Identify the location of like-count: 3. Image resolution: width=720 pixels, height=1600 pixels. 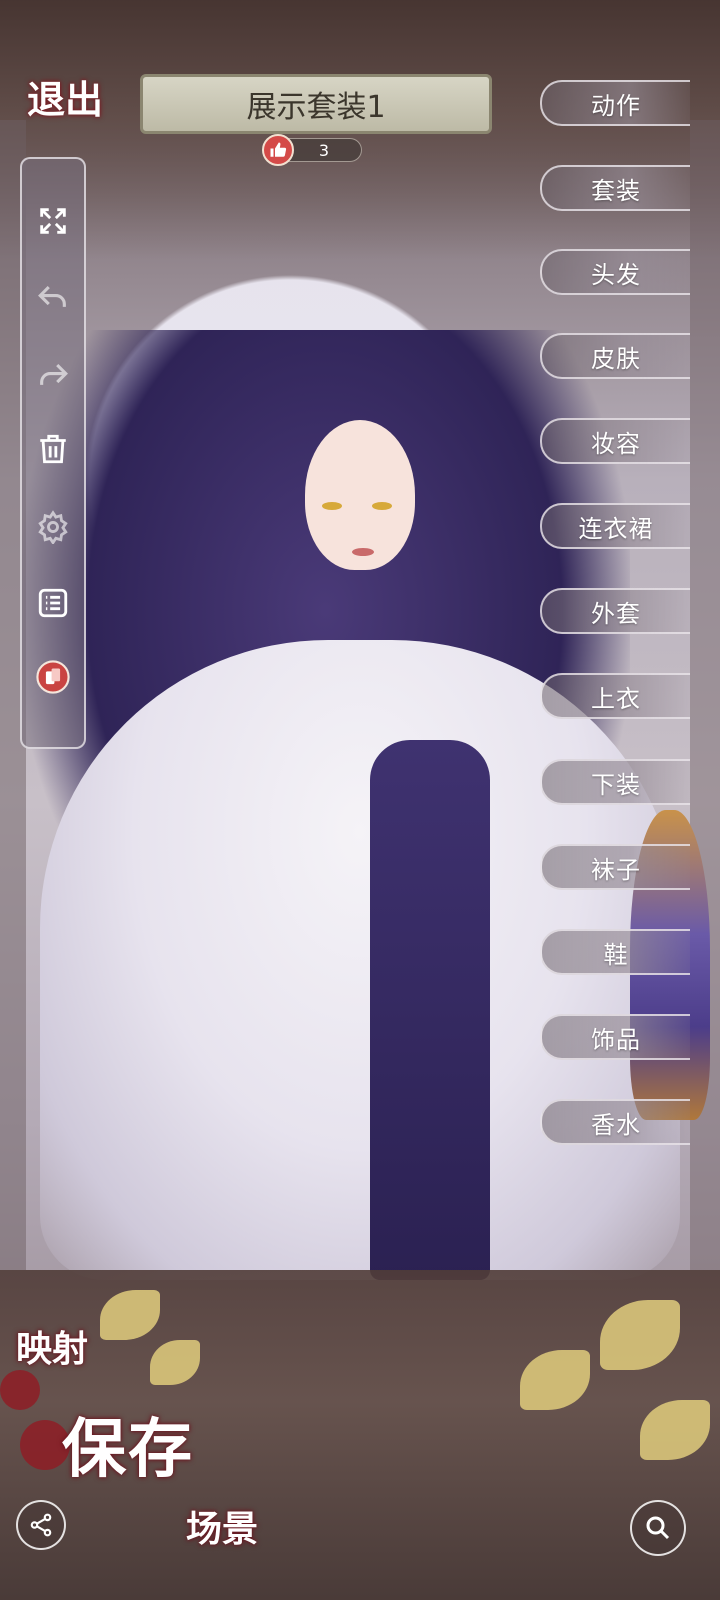
(324, 150).